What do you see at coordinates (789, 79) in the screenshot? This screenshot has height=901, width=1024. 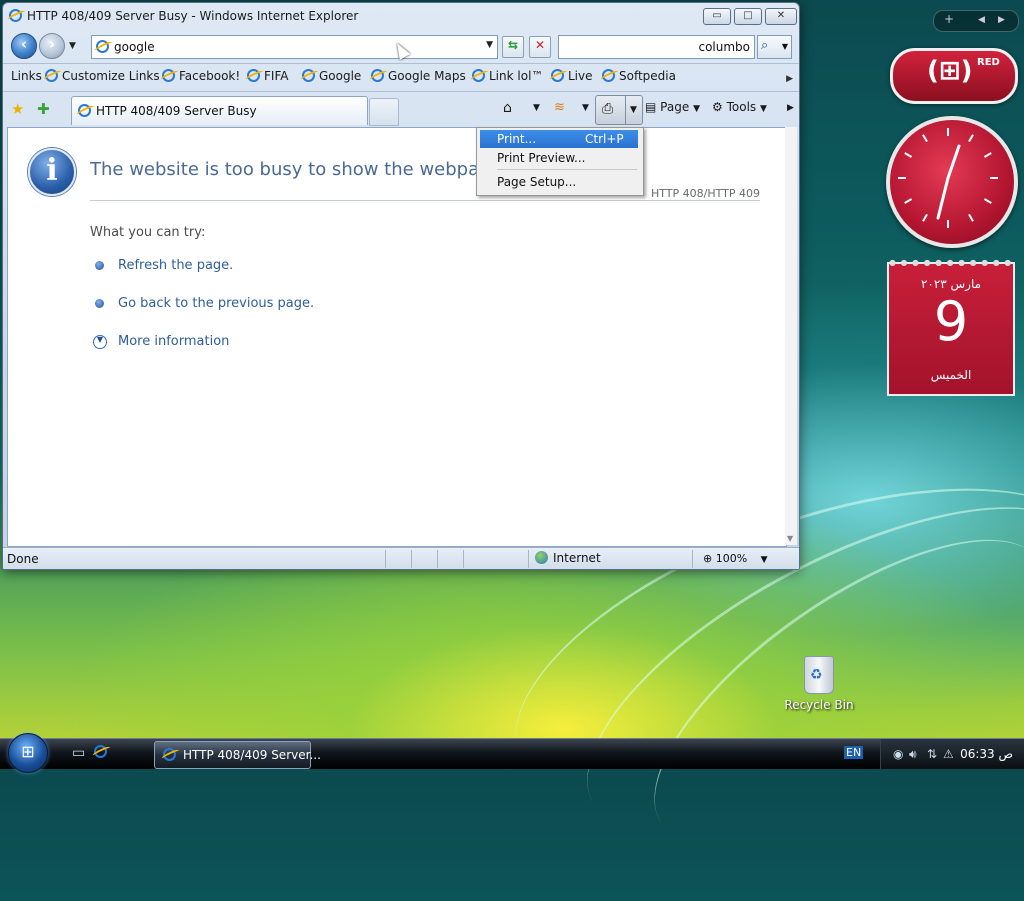 I see `more-links-chevron-icon: ▶` at bounding box center [789, 79].